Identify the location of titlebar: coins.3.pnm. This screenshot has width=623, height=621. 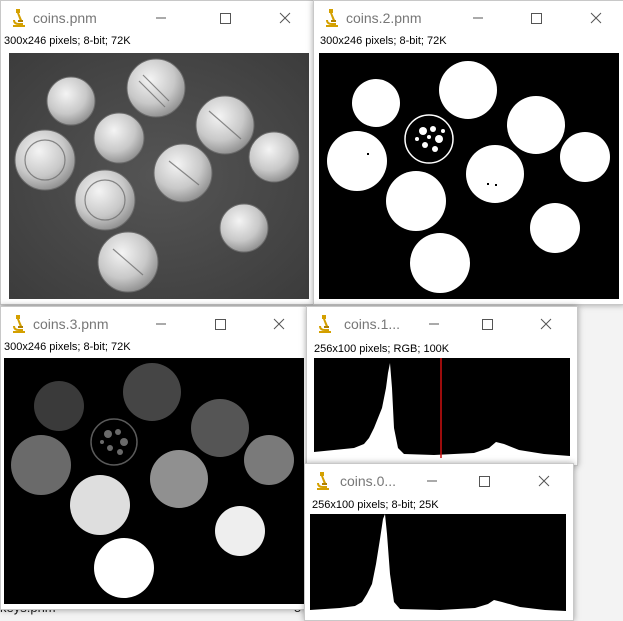
(154, 324).